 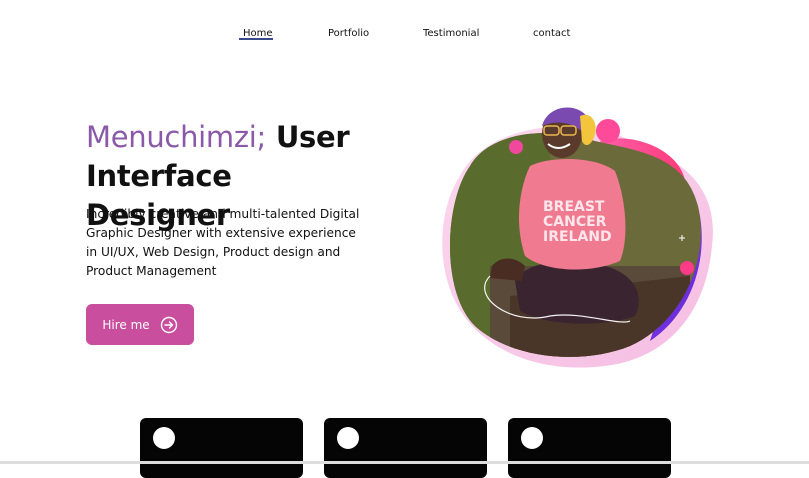 What do you see at coordinates (404, 38) in the screenshot?
I see `main-nav: Home Portfolio Testimonial contact` at bounding box center [404, 38].